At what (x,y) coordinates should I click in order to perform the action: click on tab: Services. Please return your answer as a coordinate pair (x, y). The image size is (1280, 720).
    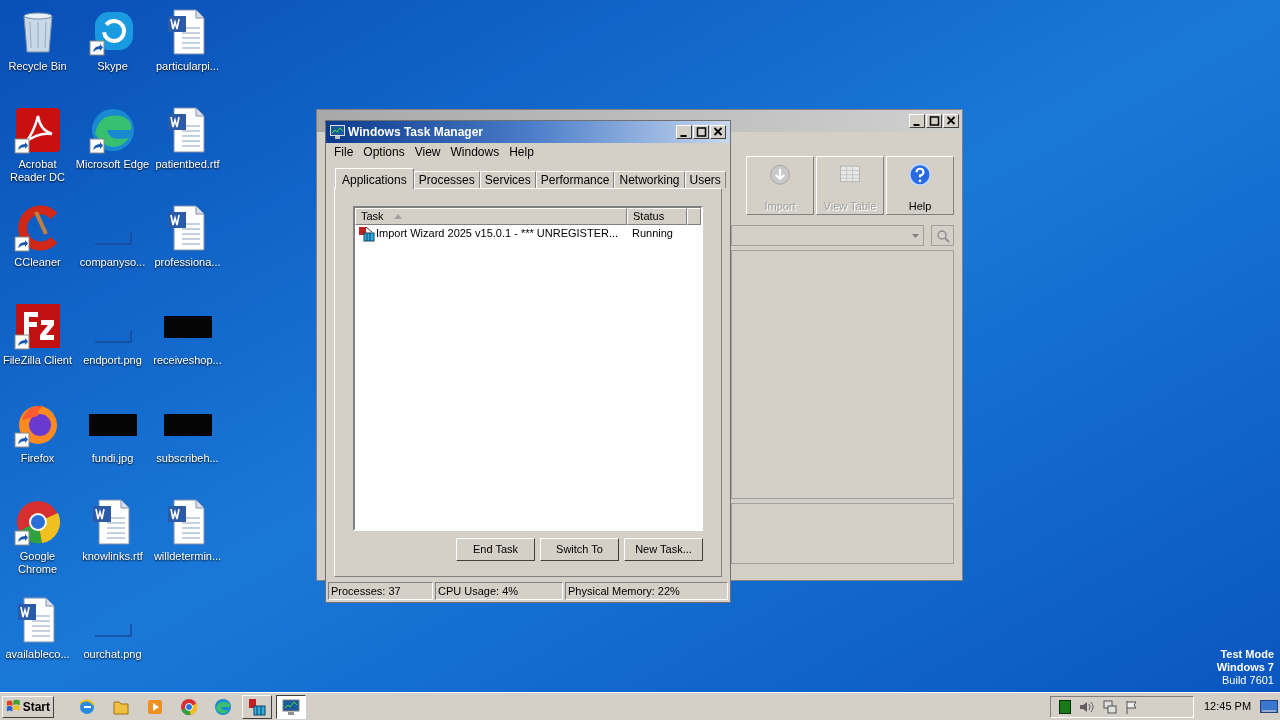
    Looking at the image, I should click on (507, 179).